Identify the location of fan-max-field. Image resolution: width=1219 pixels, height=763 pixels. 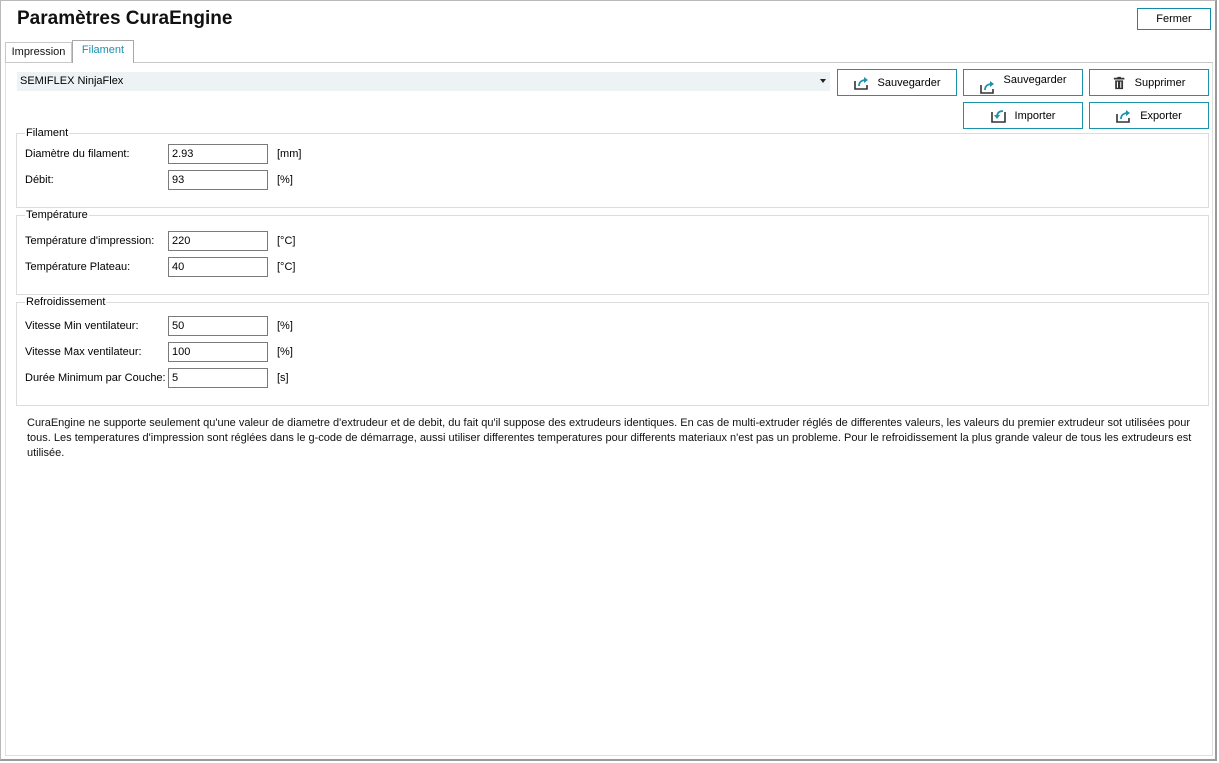
(218, 352).